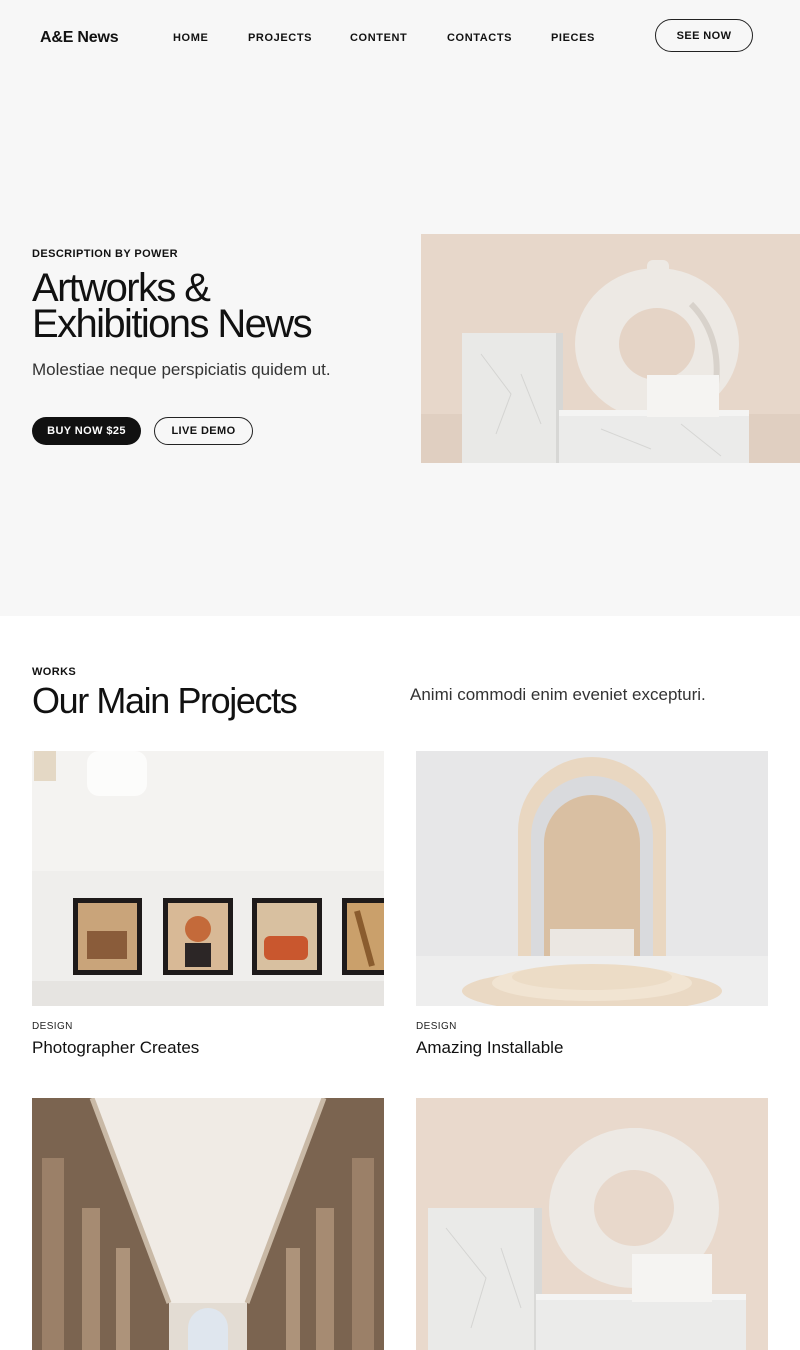 This screenshot has height=1350, width=800. I want to click on site-logo: A&E News, so click(79, 38).